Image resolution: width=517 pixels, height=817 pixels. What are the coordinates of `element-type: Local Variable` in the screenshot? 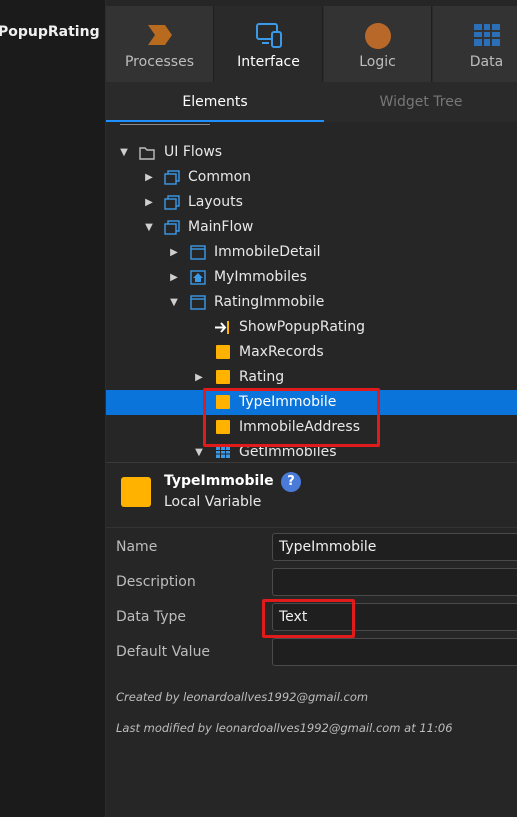 It's located at (213, 502).